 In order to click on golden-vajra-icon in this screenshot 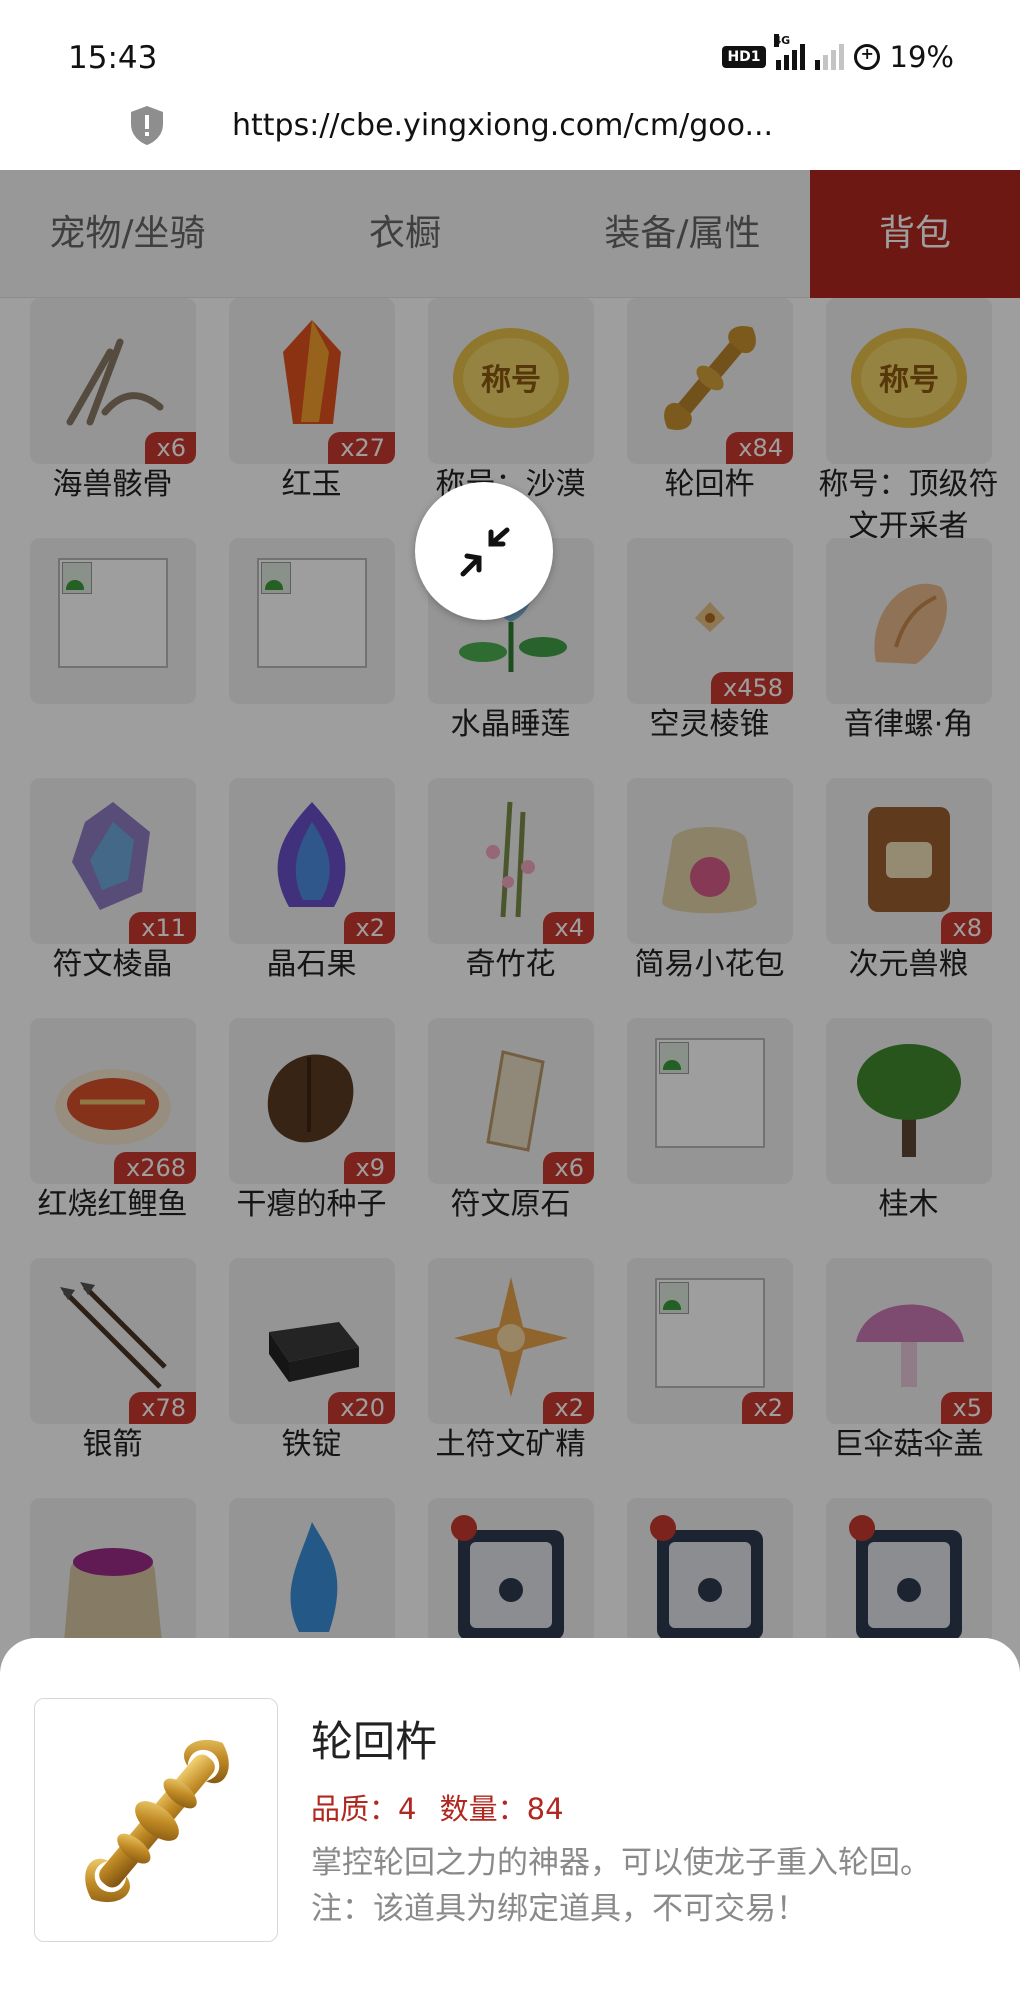, I will do `click(157, 1821)`.